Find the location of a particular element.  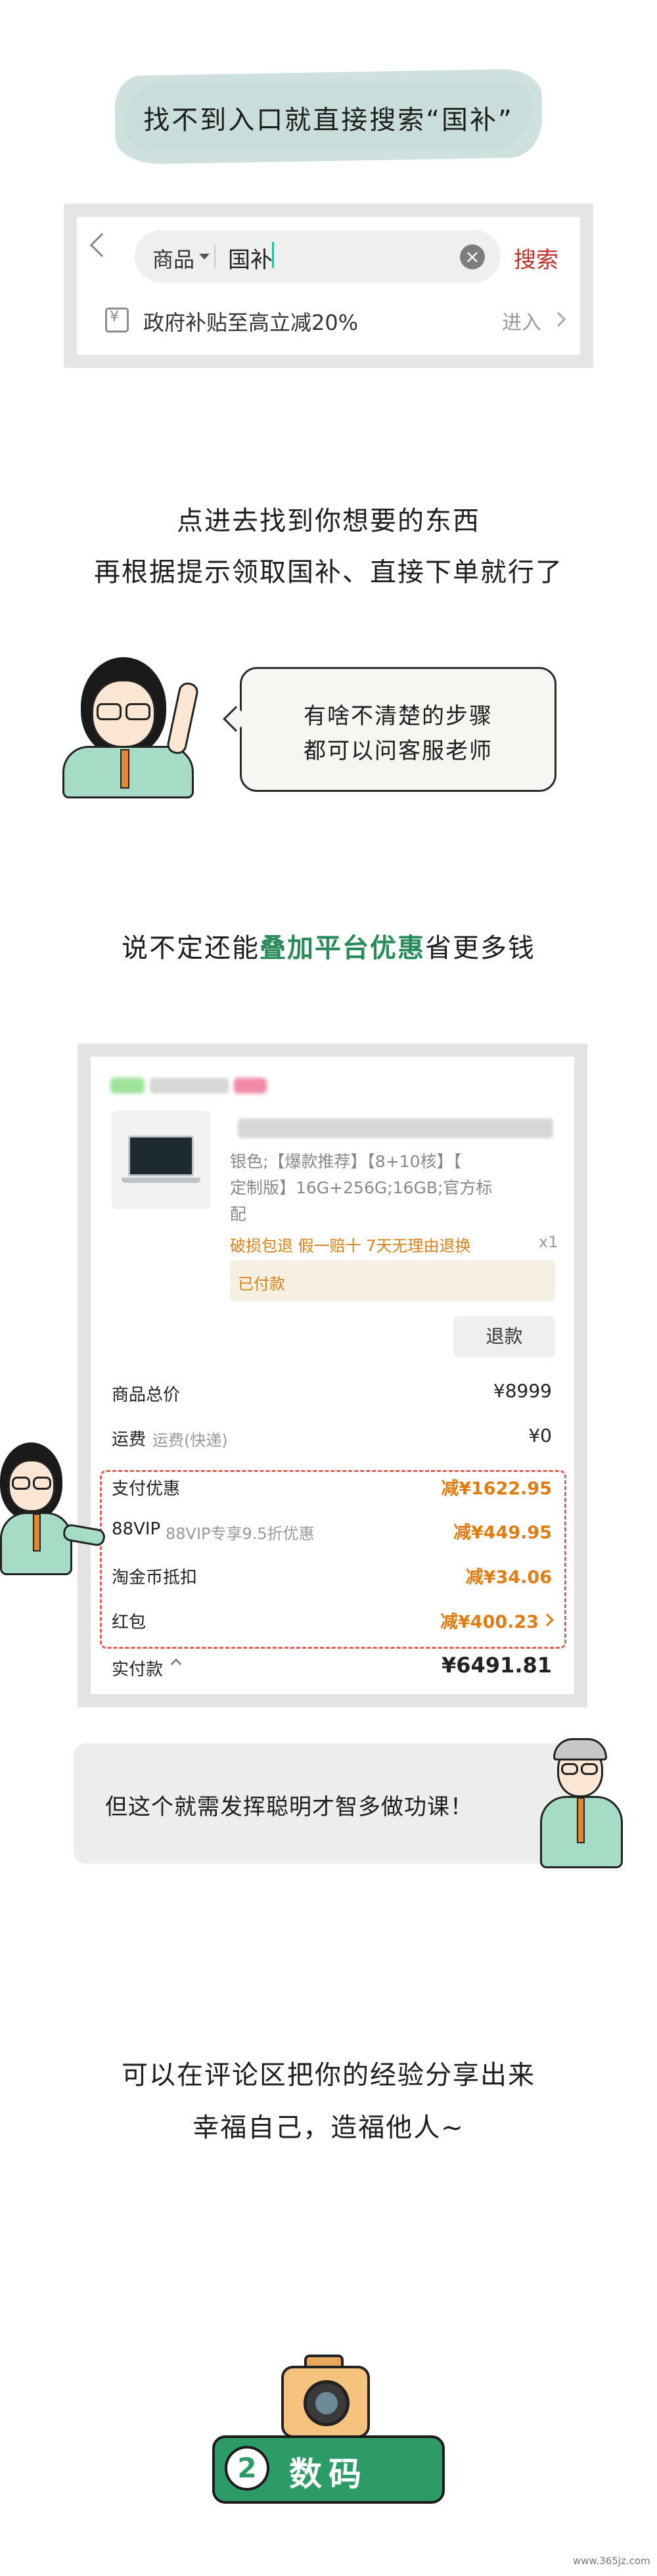

service-tags: 破损包退 假一赔十 7天无理由退换 is located at coordinates (350, 1246).